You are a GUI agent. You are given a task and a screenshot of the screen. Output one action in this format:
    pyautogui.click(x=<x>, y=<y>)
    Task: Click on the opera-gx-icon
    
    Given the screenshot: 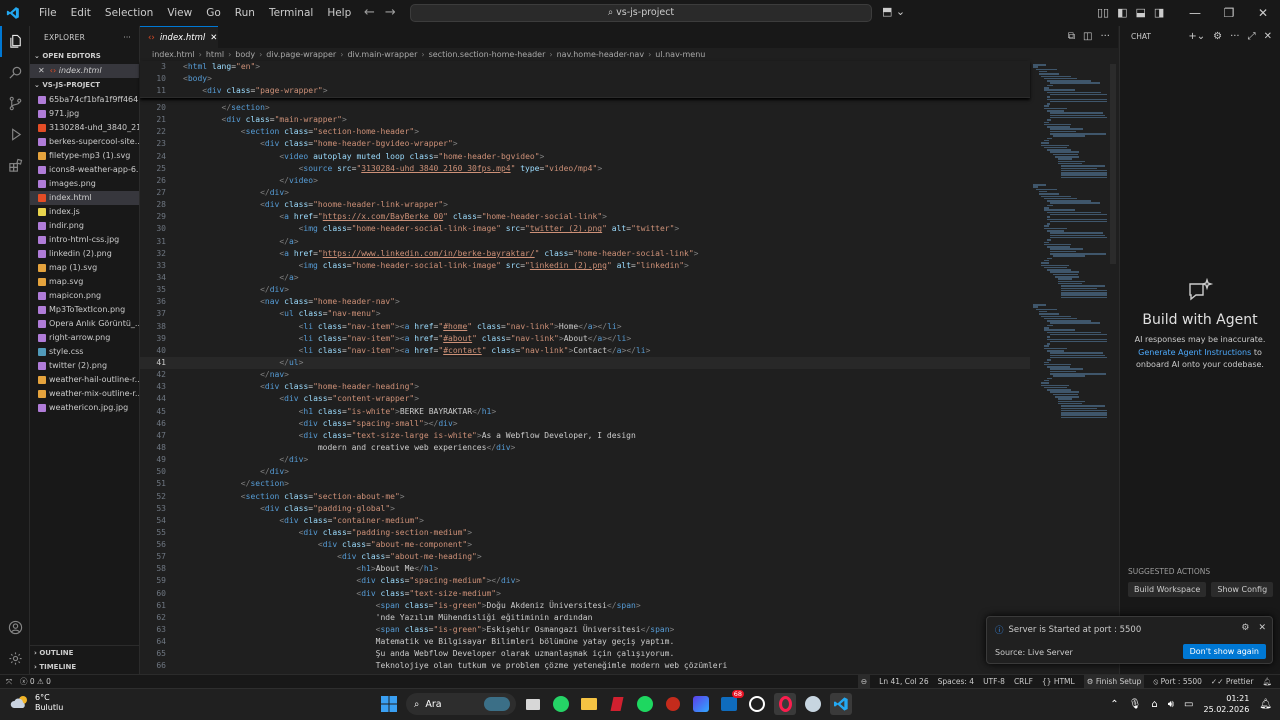 What is the action you would take?
    pyautogui.click(x=785, y=704)
    